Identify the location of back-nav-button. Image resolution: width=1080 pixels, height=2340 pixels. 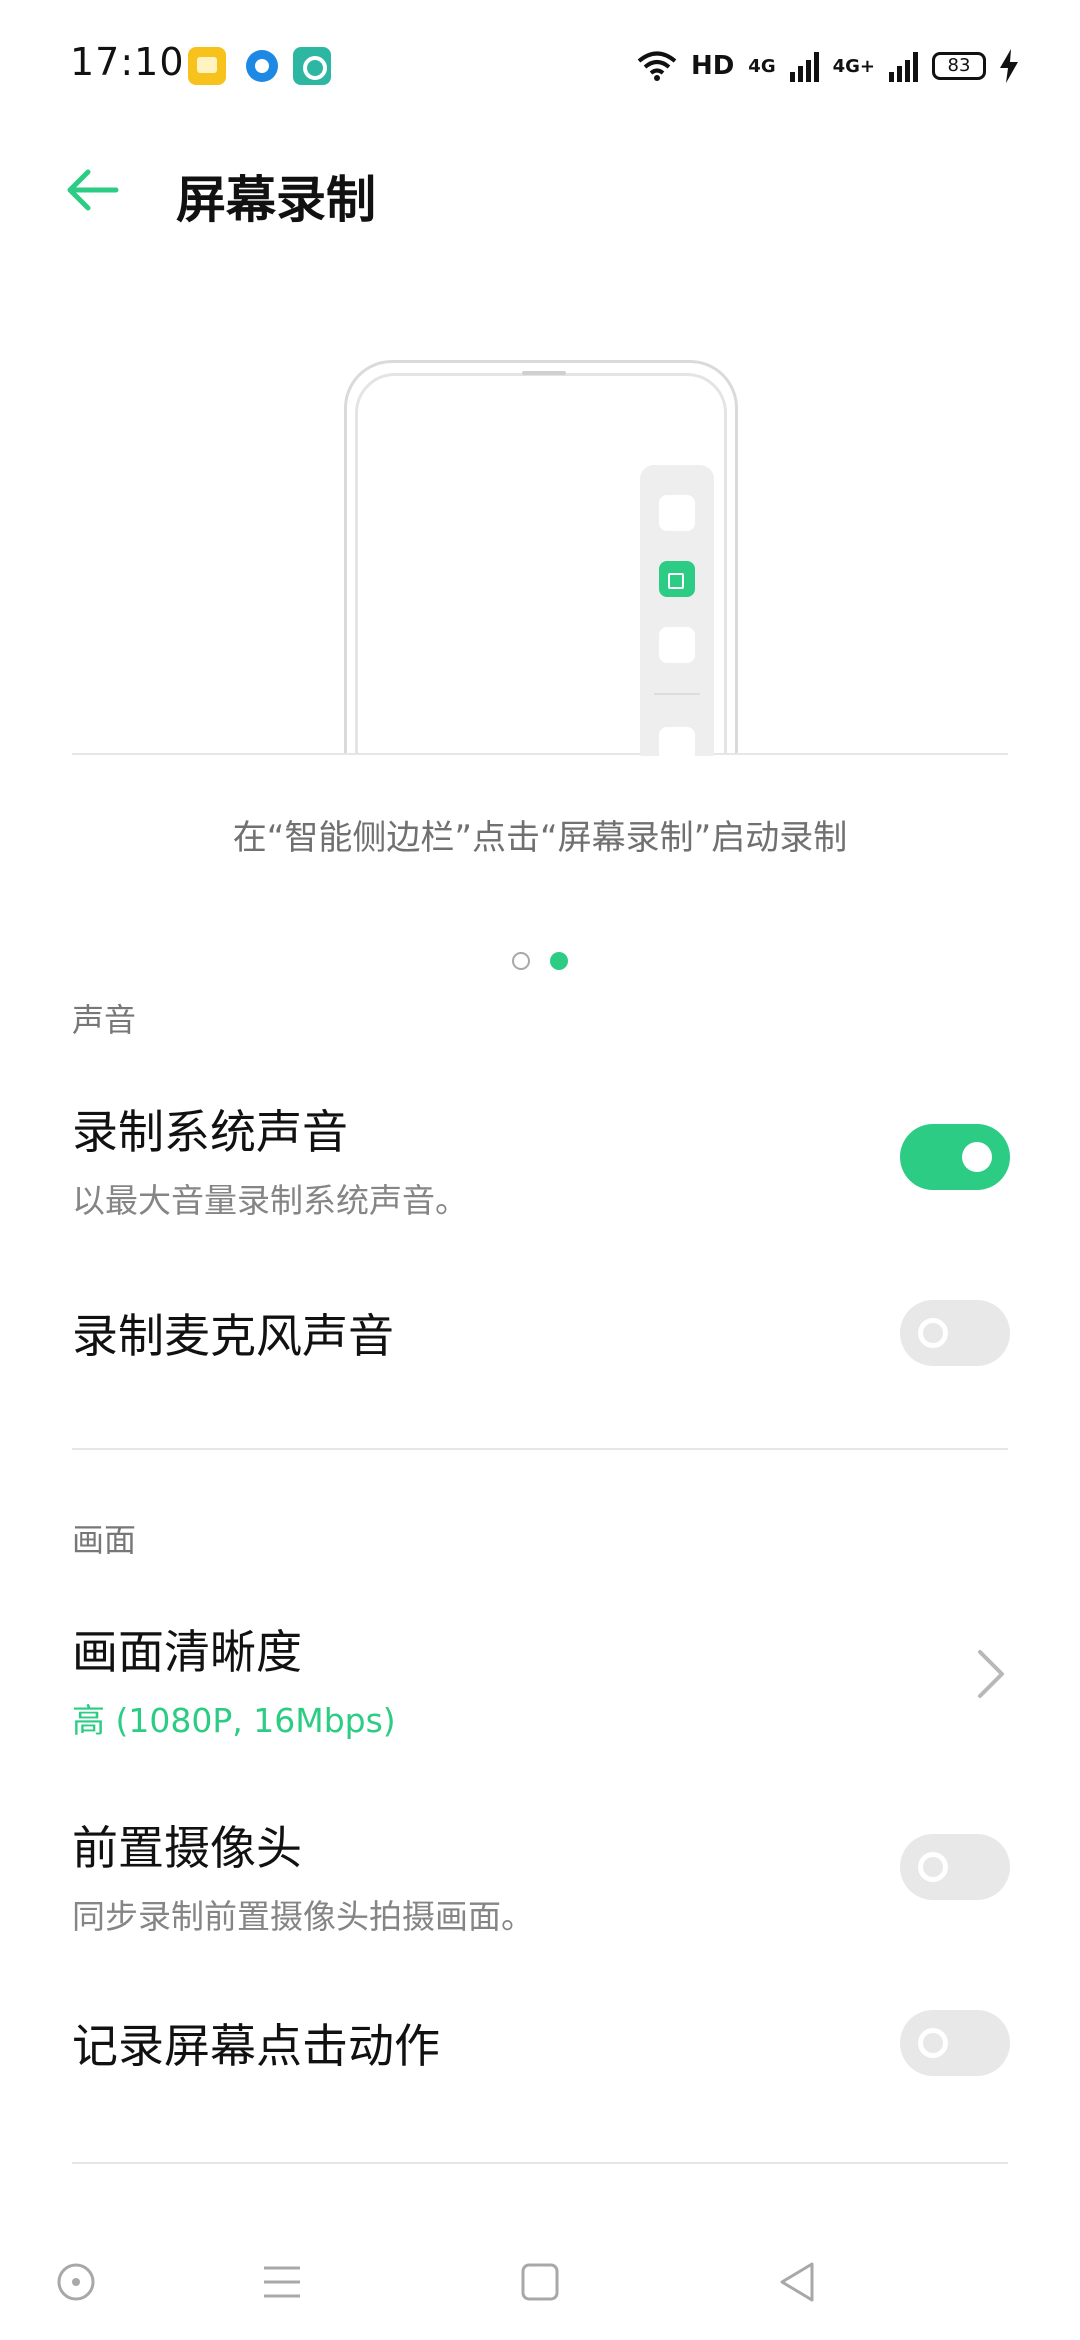
(798, 2282).